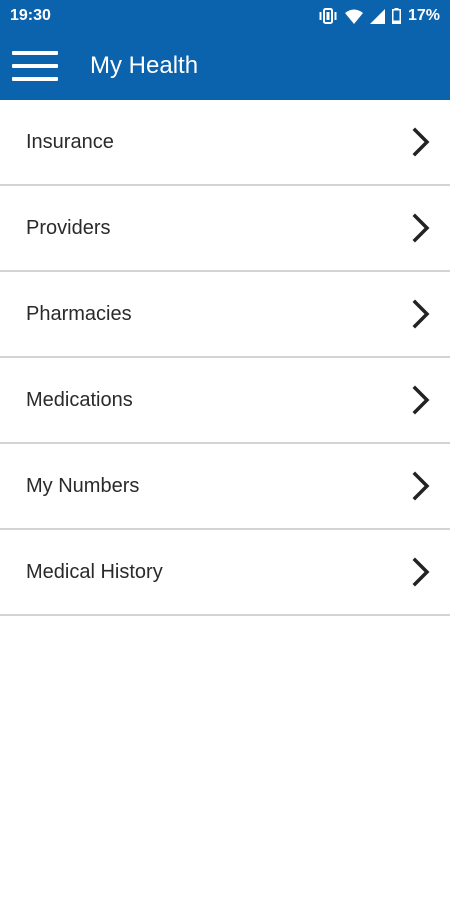 The image size is (450, 900). I want to click on cell-signal-icon, so click(377, 16).